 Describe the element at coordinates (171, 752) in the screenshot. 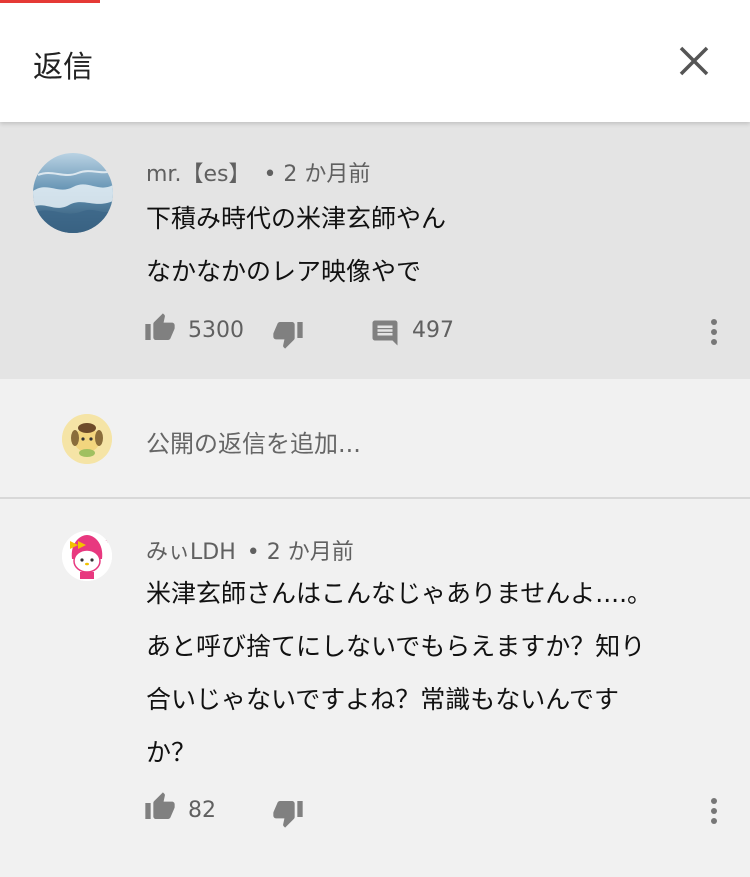

I see `comment-text-line: か？` at that location.